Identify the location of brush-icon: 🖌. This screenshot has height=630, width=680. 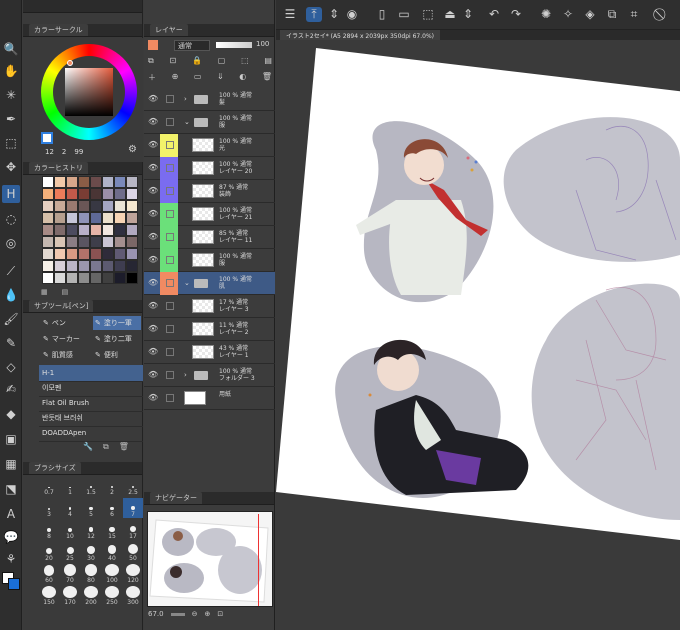
(11, 319).